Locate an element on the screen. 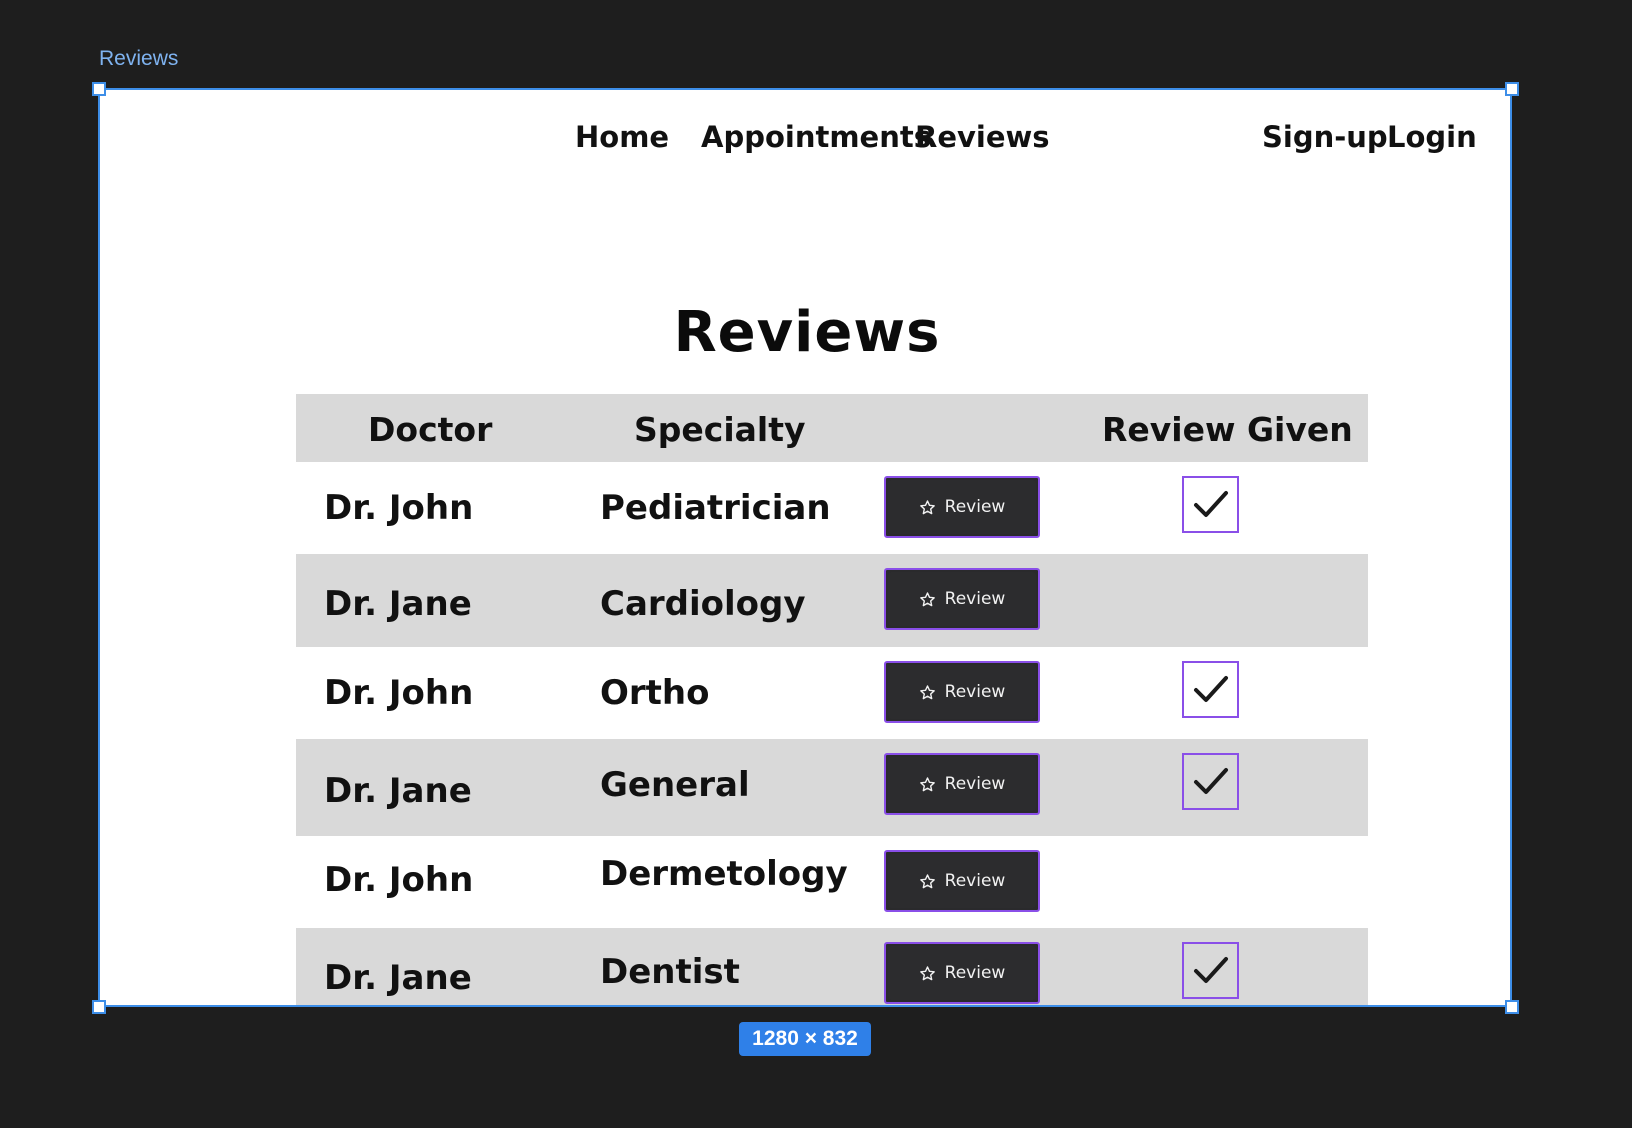 Image resolution: width=1632 pixels, height=1128 pixels. frame-label: Reviews is located at coordinates (138, 59).